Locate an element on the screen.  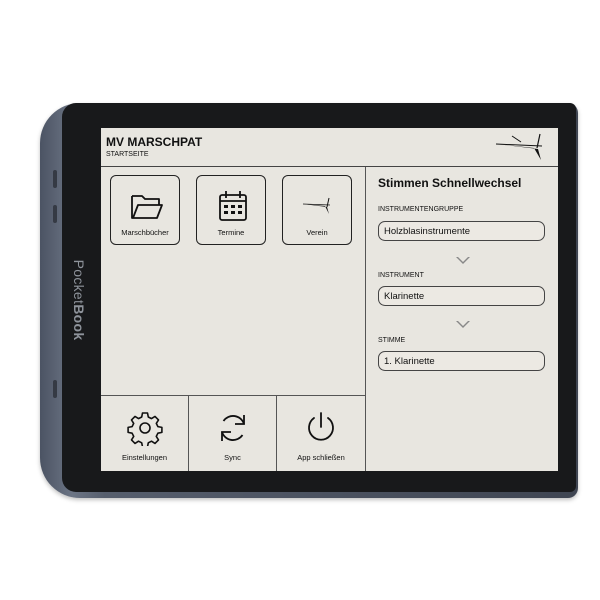
app-title: MV MARSCHPAT is located at coordinates (154, 142).